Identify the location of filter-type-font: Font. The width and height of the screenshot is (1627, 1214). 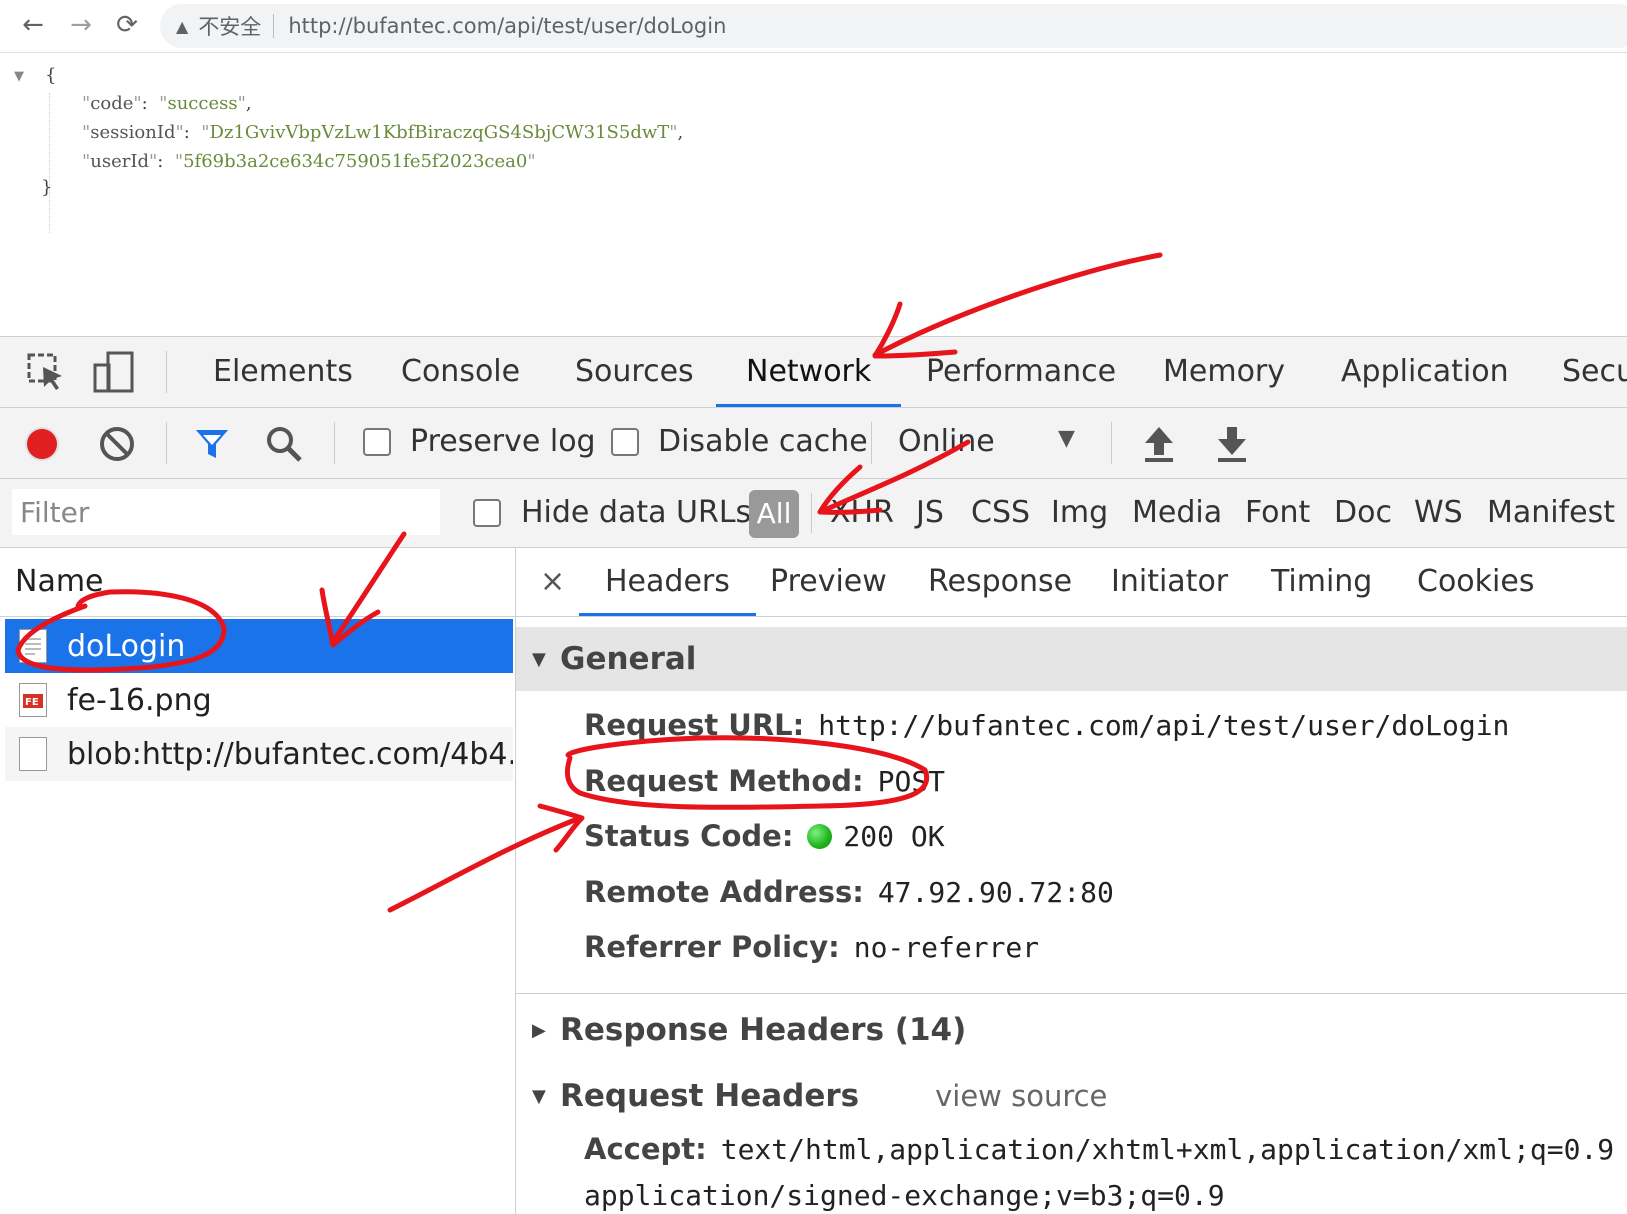
(1277, 513).